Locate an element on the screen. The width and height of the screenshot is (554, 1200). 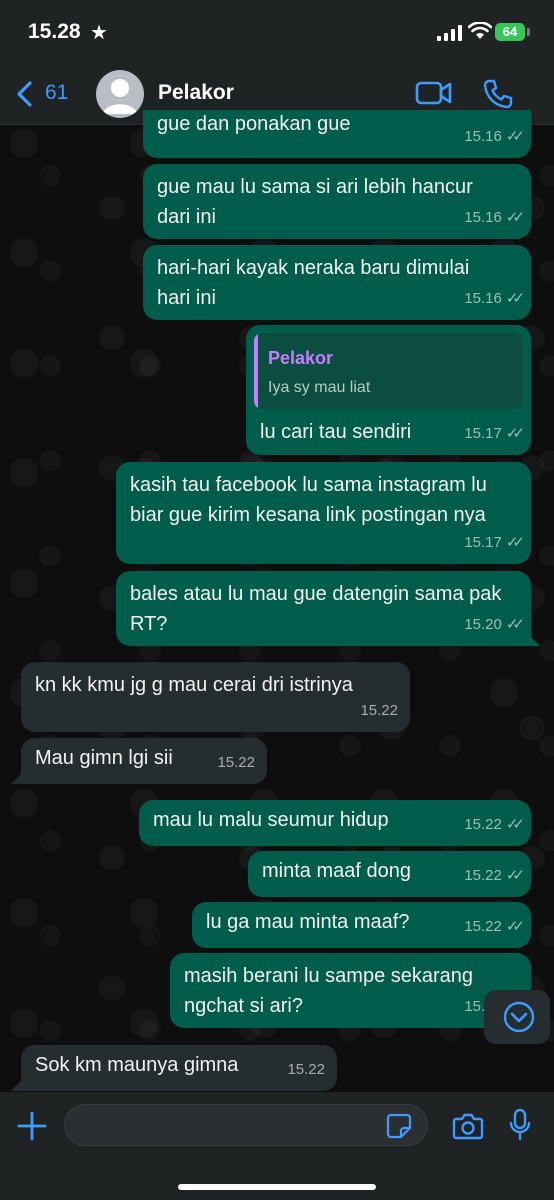
message-meta: 15.20 ✓✓ is located at coordinates (494, 625).